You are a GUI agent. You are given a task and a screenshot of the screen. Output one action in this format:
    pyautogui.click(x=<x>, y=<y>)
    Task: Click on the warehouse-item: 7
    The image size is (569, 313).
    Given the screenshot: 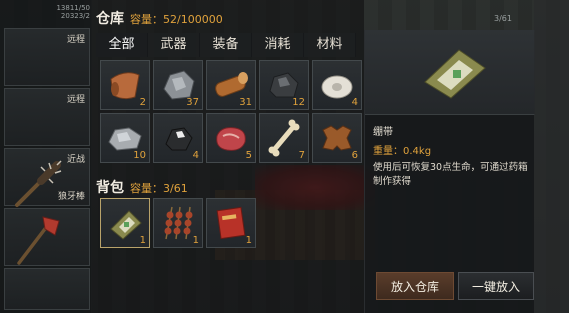 What is the action you would take?
    pyautogui.click(x=284, y=138)
    